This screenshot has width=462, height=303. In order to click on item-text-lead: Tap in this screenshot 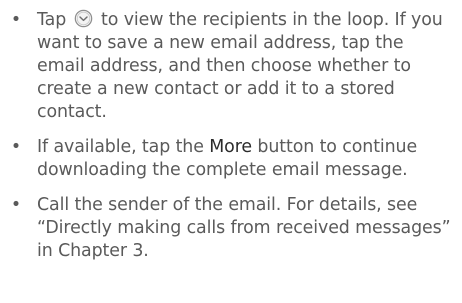, I will do `click(52, 20)`.